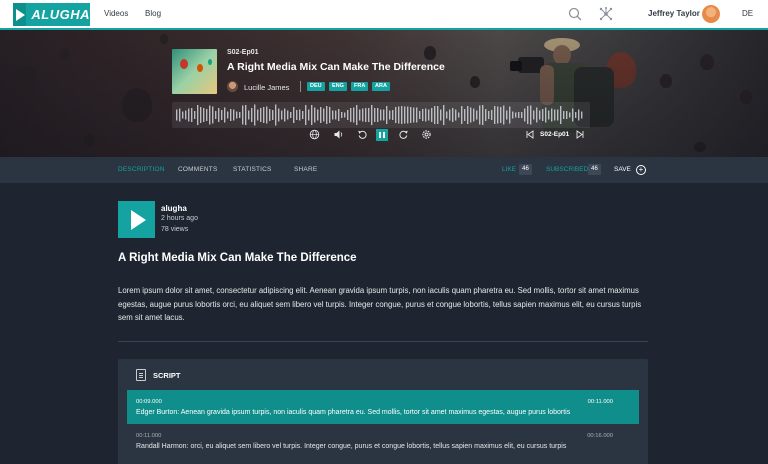 The width and height of the screenshot is (768, 464). Describe the element at coordinates (600, 402) in the screenshot. I see `segment-end-time: 00:11.000` at that location.